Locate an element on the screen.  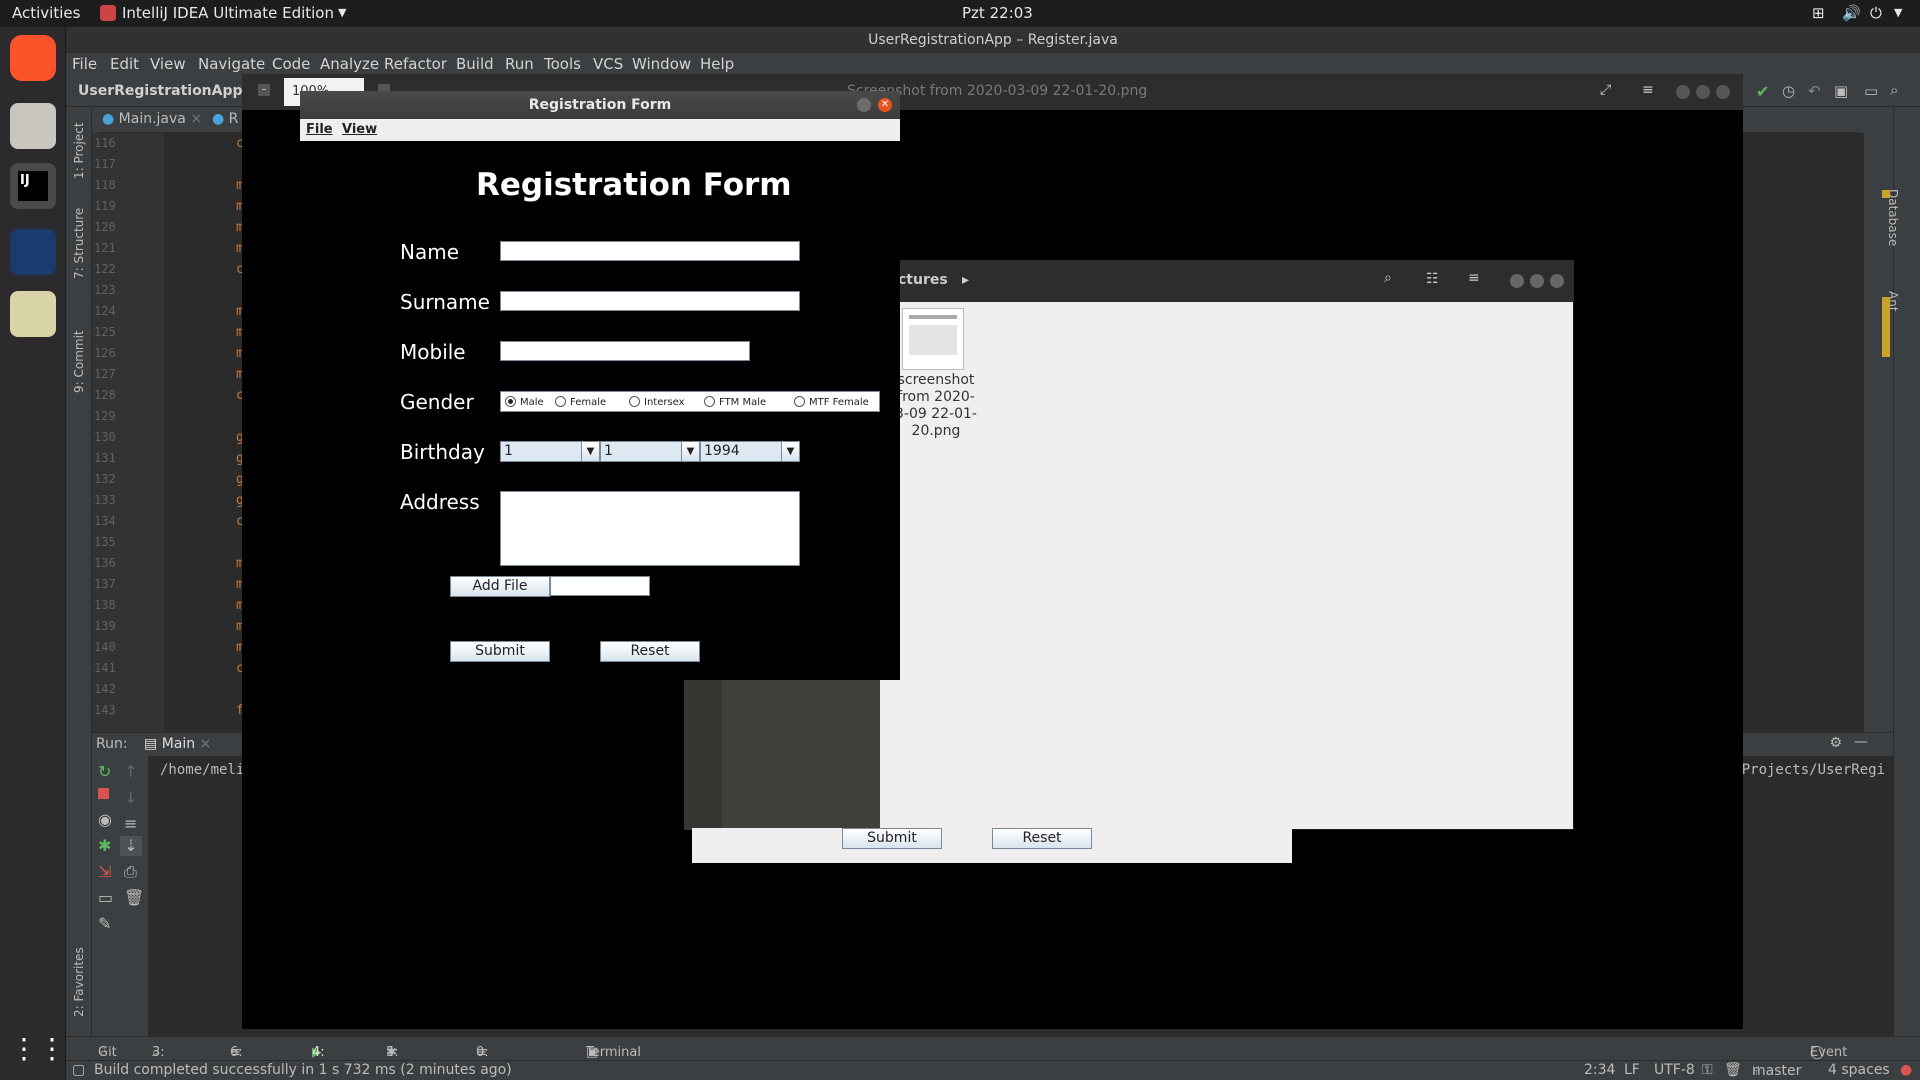
file-path-field is located at coordinates (600, 586).